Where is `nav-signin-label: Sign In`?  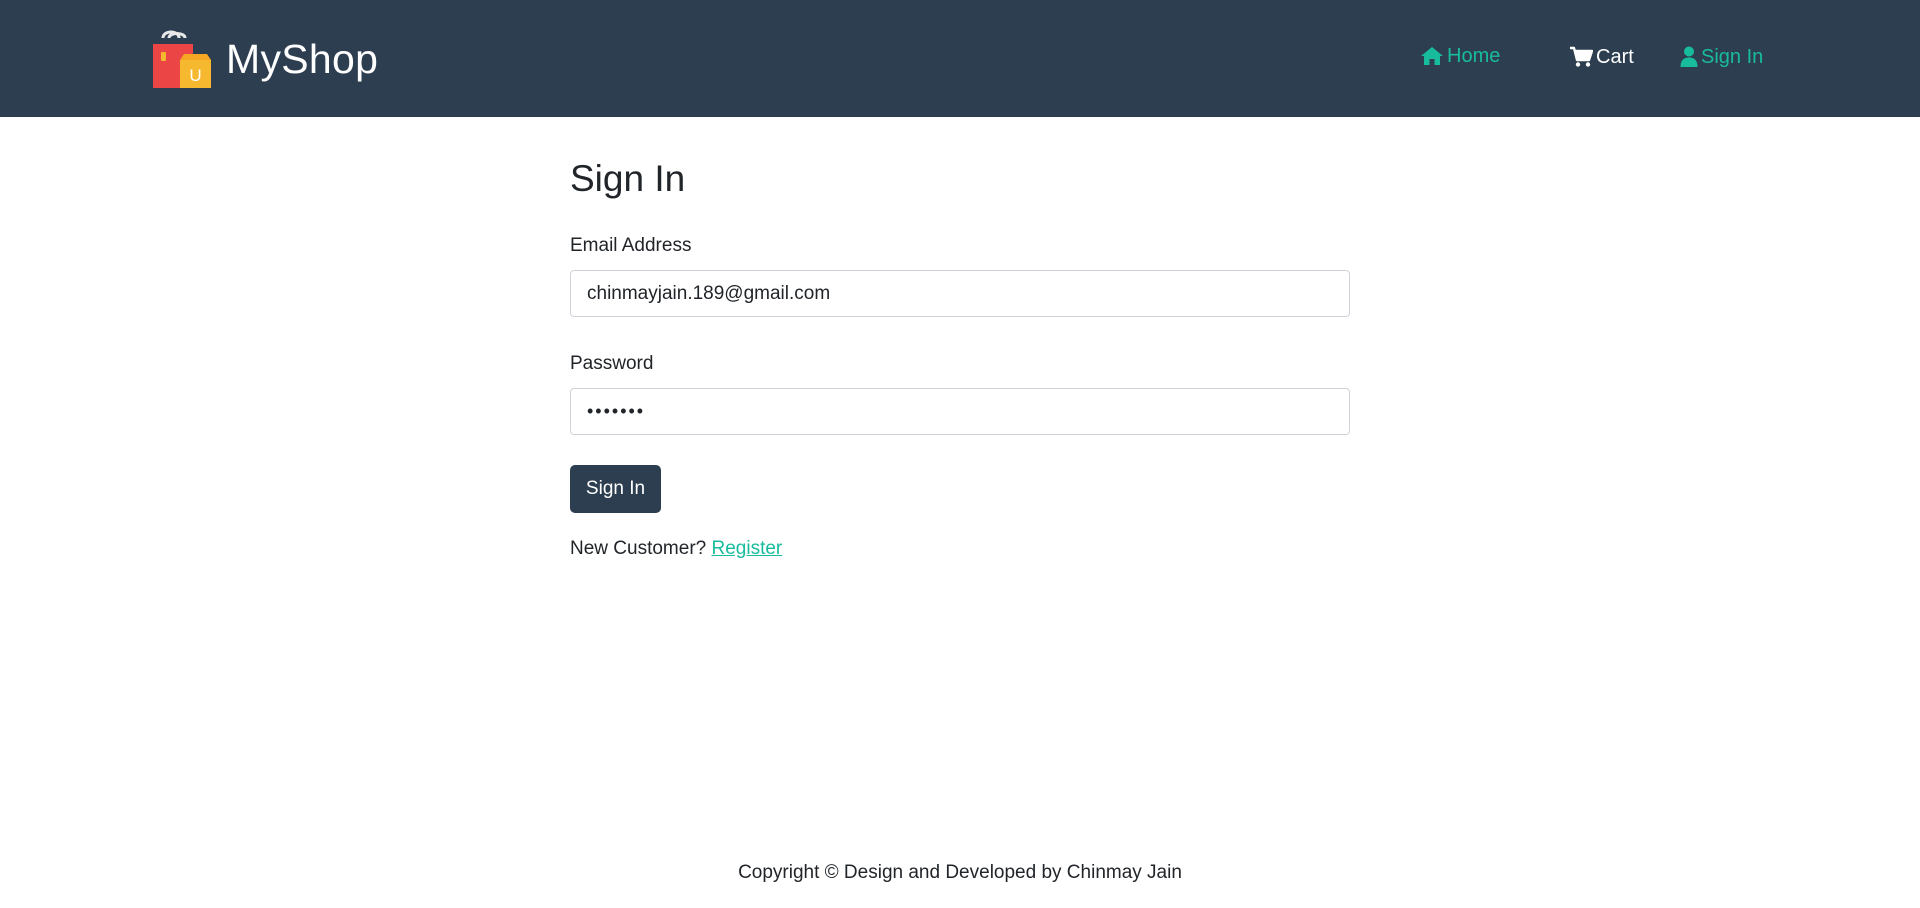
nav-signin-label: Sign In is located at coordinates (1732, 56).